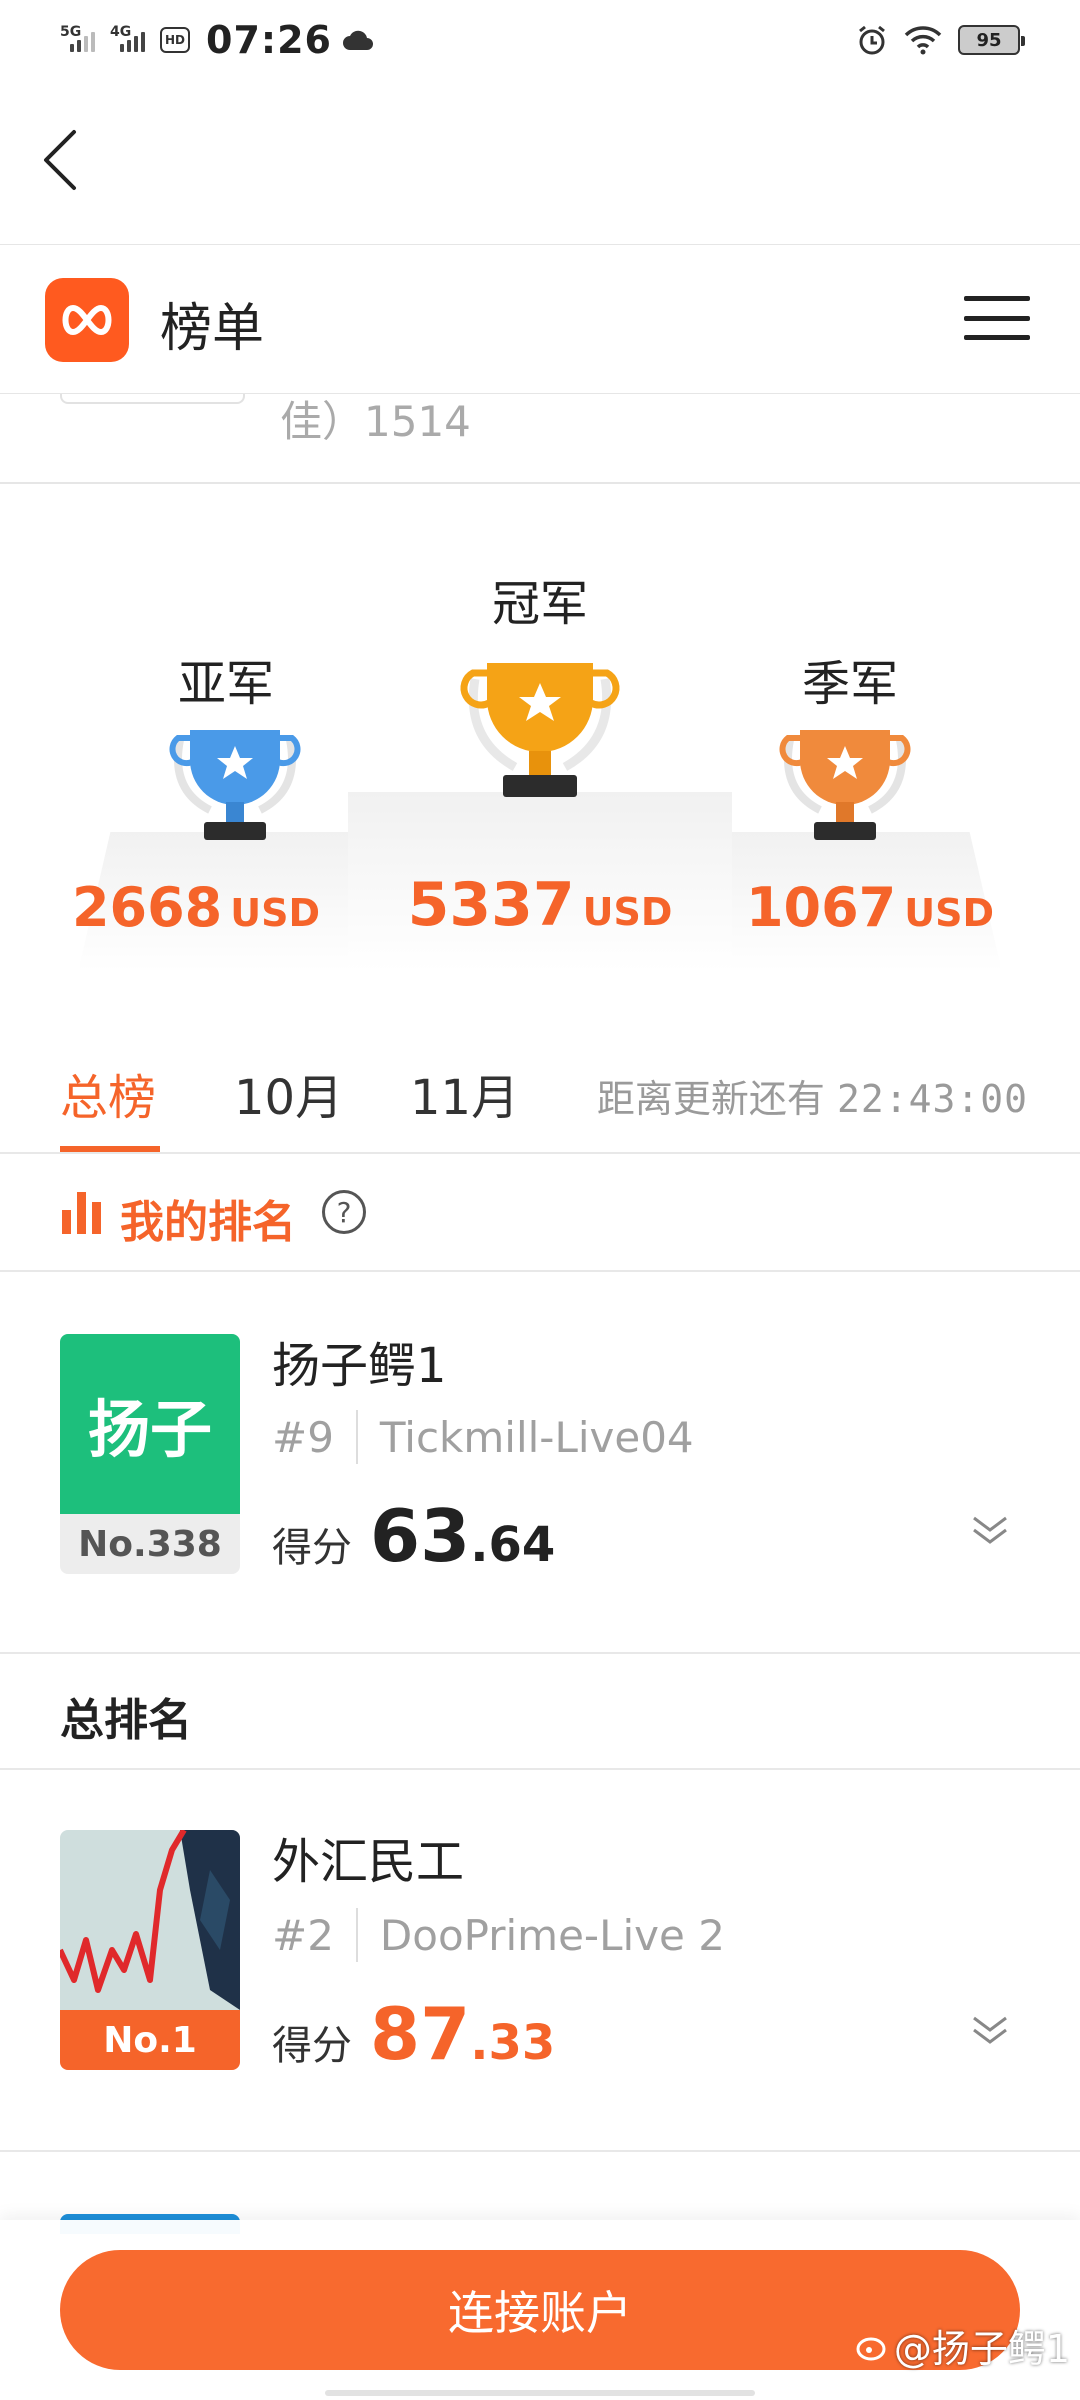 The height and width of the screenshot is (2400, 1080). Describe the element at coordinates (981, 2349) in the screenshot. I see `watermark-text: @扬子鳄1` at that location.